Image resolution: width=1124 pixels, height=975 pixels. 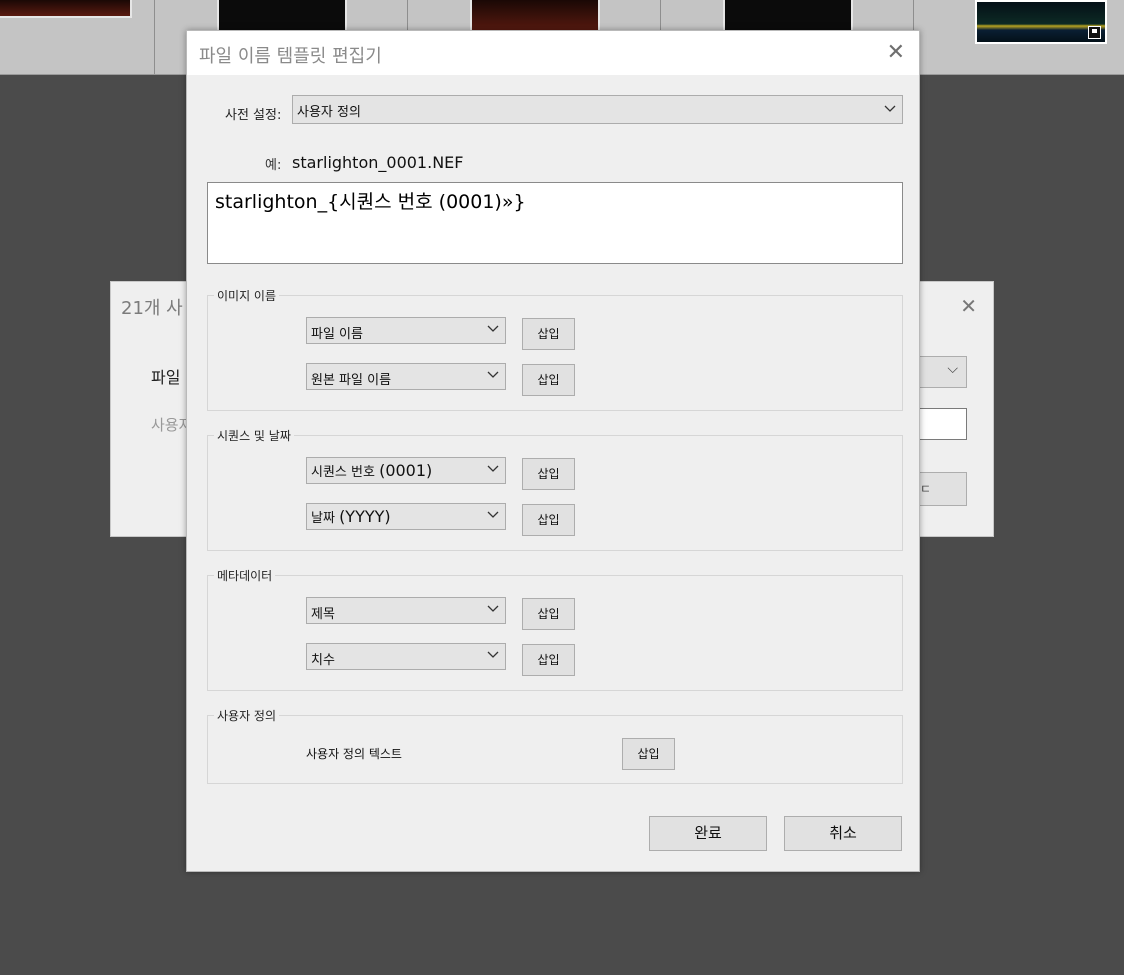 What do you see at coordinates (597, 109) in the screenshot?
I see `preset-select: 사용자 정의` at bounding box center [597, 109].